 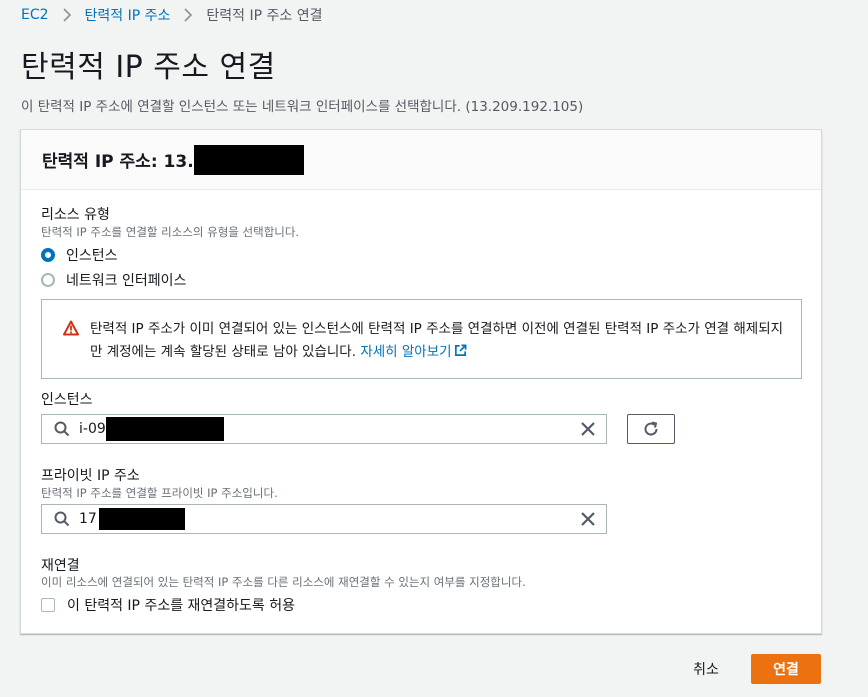 What do you see at coordinates (406, 352) in the screenshot?
I see `learn-more-link-label: 자세히 알아보기` at bounding box center [406, 352].